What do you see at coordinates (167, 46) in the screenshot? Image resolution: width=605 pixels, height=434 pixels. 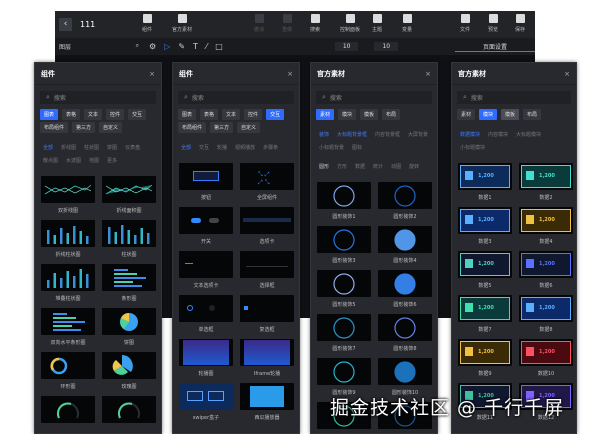 I see `select-tool-icon: ▷` at bounding box center [167, 46].